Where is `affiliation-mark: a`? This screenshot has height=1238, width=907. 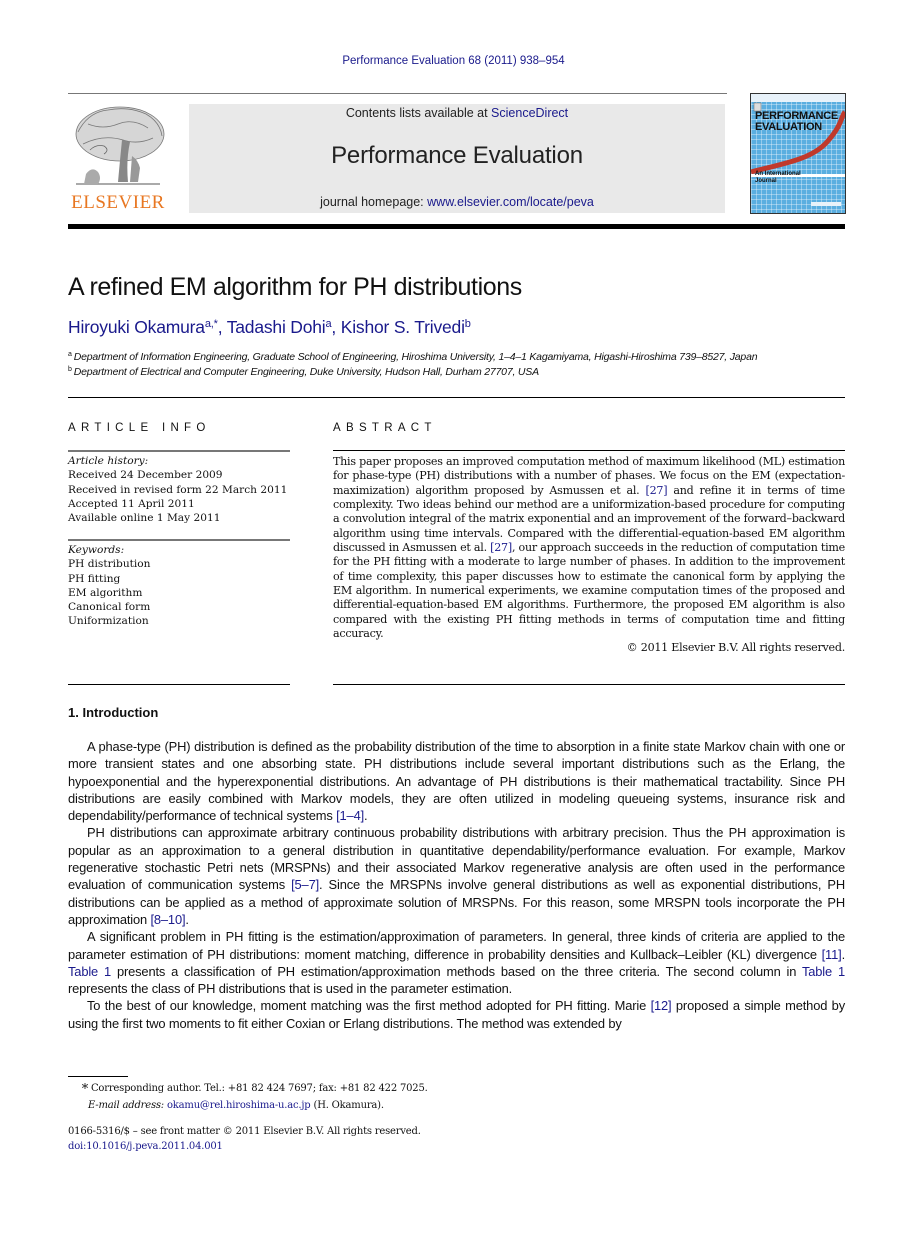 affiliation-mark: a is located at coordinates (70, 354).